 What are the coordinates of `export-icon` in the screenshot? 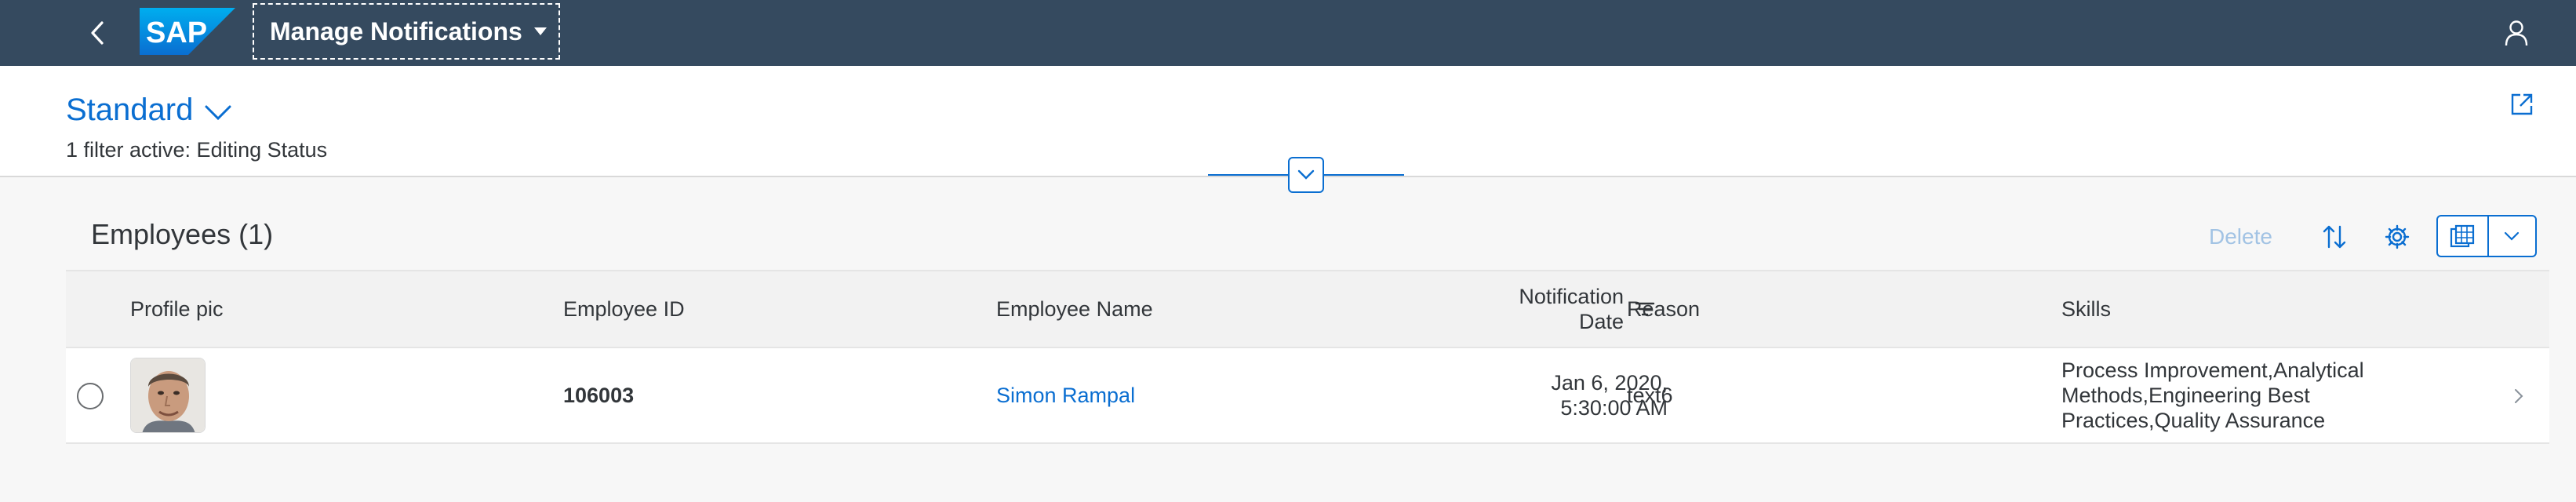 It's located at (2462, 236).